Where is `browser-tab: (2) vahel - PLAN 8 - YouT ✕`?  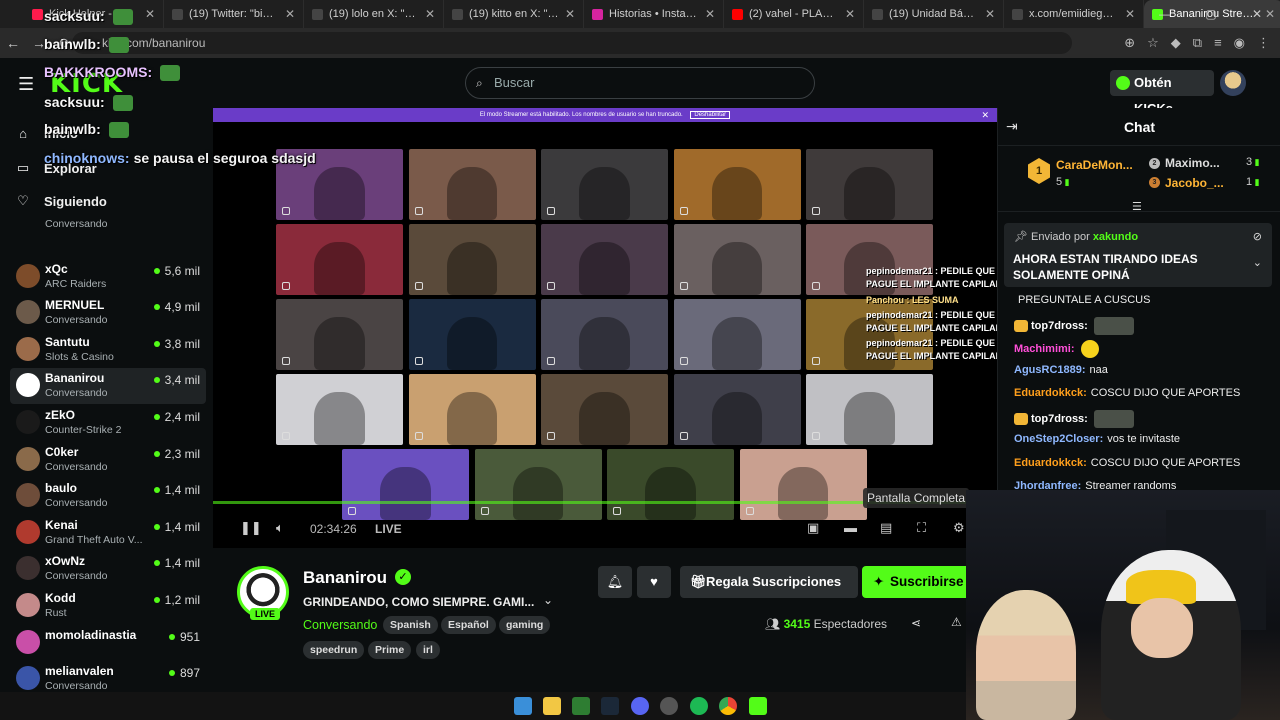 browser-tab: (2) vahel - PLAN 8 - YouT ✕ is located at coordinates (794, 14).